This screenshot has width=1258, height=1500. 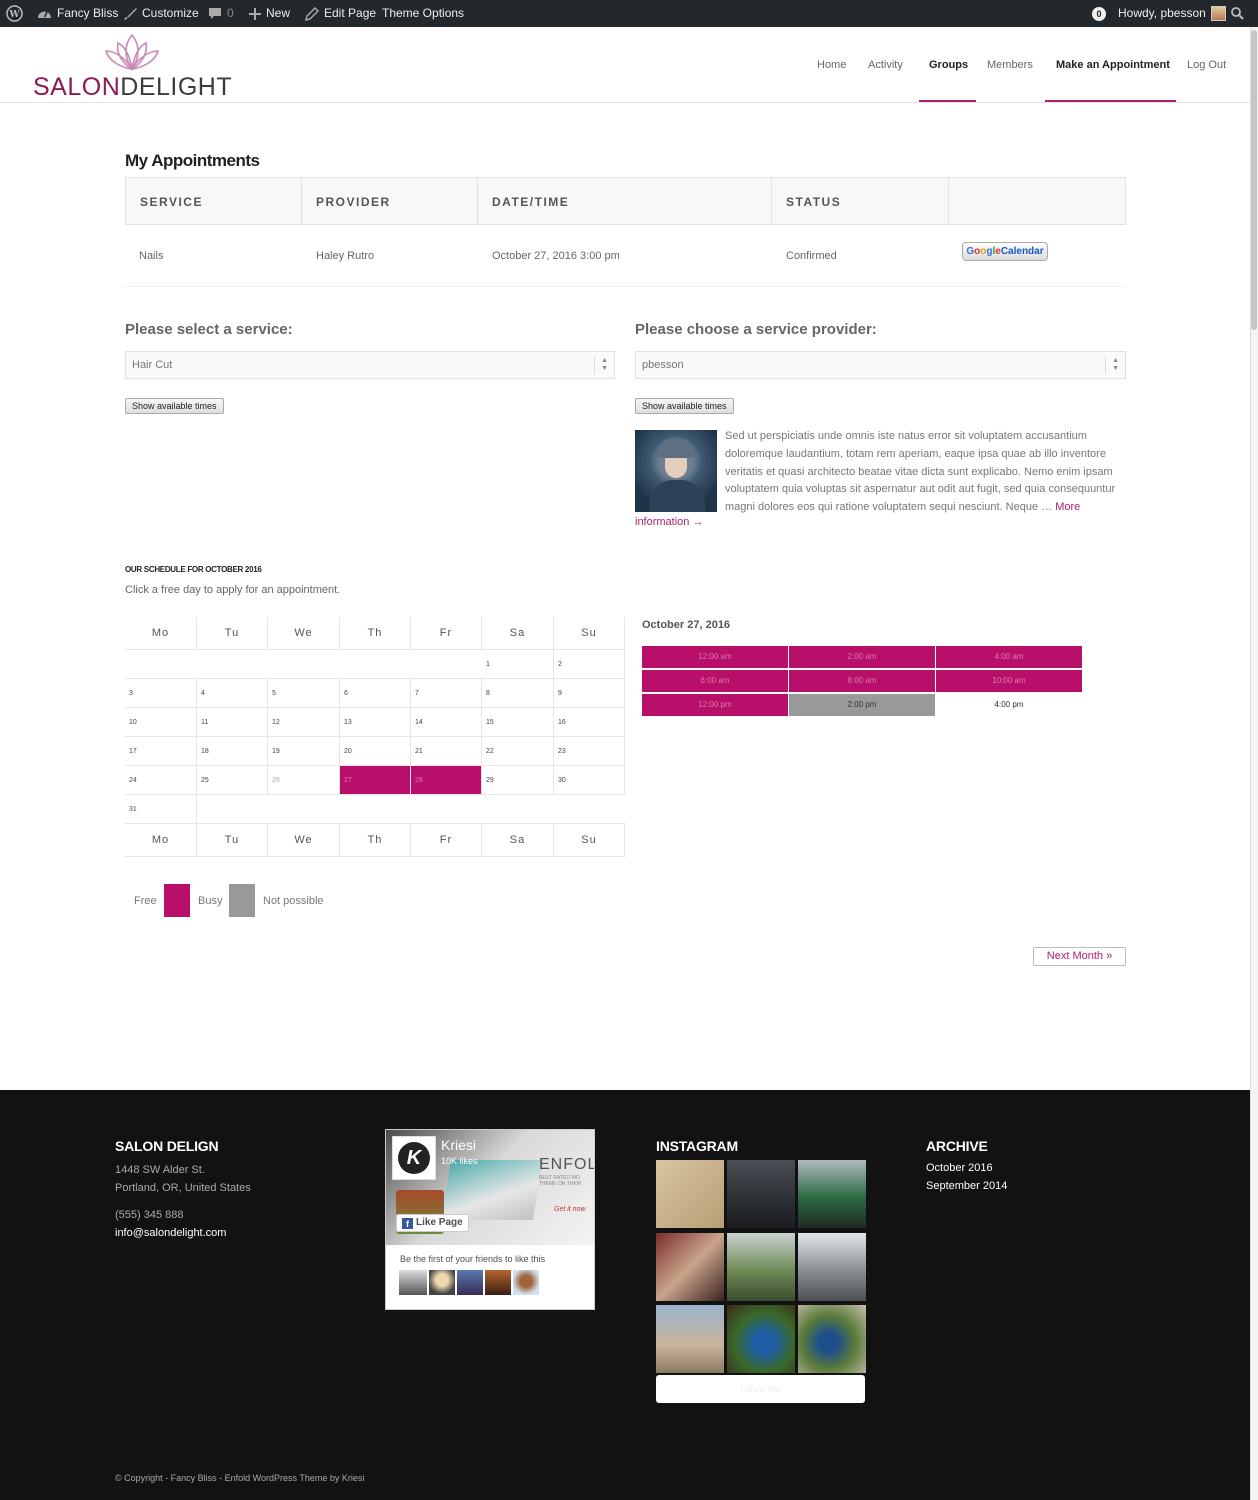 What do you see at coordinates (375, 722) in the screenshot?
I see `calendar-day-13: 13` at bounding box center [375, 722].